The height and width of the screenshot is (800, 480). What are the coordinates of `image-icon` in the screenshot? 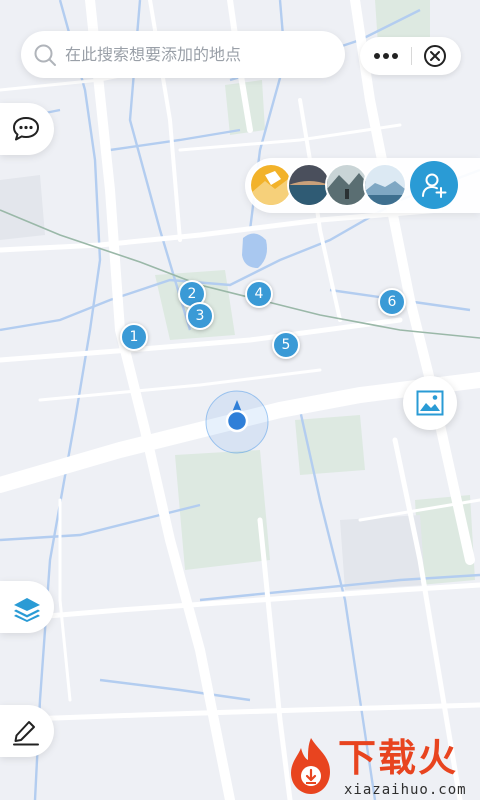 It's located at (430, 403).